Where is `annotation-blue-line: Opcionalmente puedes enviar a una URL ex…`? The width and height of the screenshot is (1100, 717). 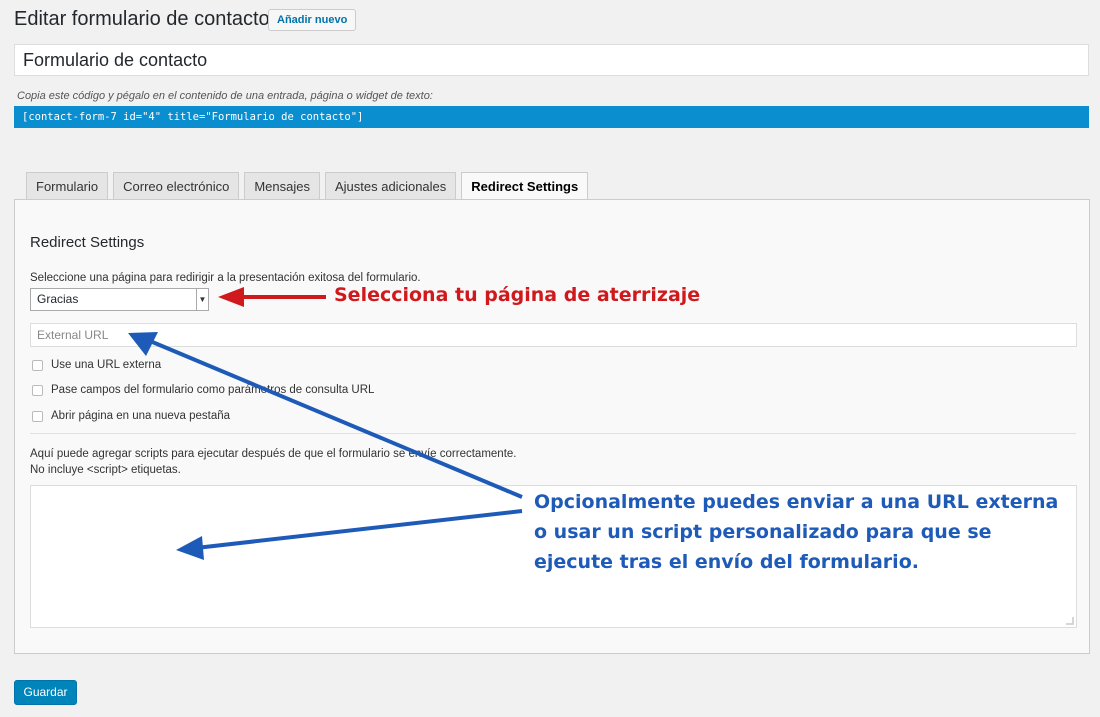
annotation-blue-line: Opcionalmente puedes enviar a una URL ex… is located at coordinates (796, 502).